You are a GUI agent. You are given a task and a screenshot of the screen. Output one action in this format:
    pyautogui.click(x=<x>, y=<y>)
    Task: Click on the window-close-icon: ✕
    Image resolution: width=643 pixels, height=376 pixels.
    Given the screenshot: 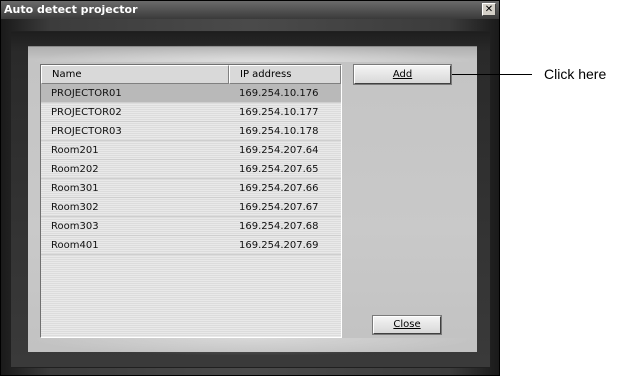 What is the action you would take?
    pyautogui.click(x=489, y=9)
    